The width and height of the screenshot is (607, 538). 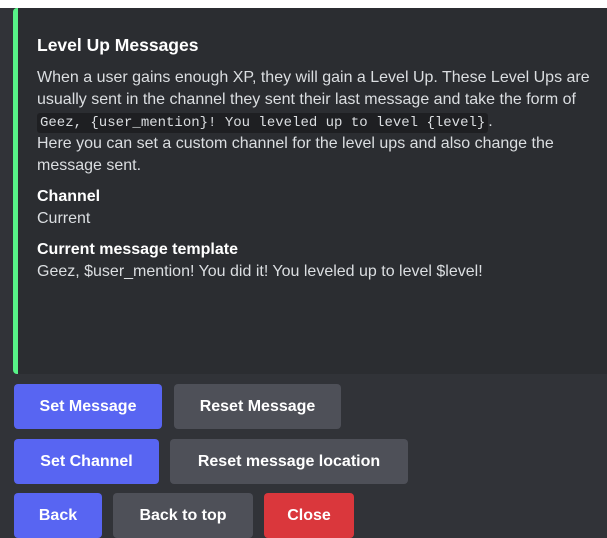 I want to click on reset-message-location-button: Reset message location, so click(x=289, y=461).